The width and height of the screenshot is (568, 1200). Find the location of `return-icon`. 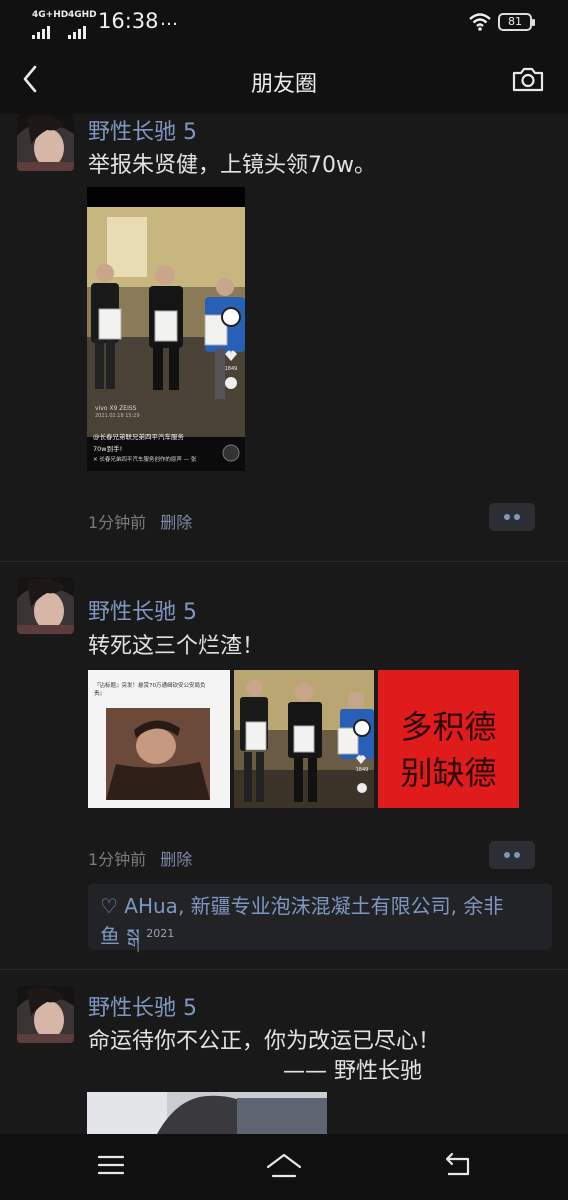

return-icon is located at coordinates (457, 1165).